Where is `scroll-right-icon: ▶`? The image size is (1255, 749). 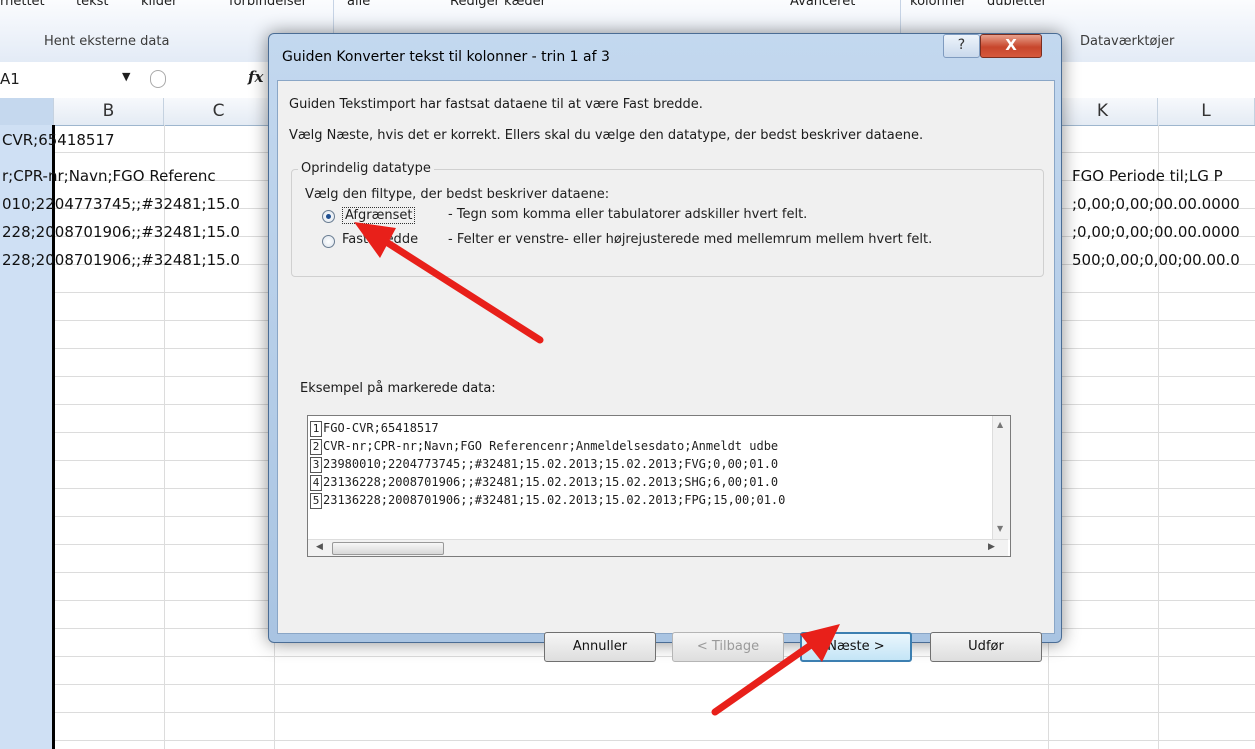 scroll-right-icon: ▶ is located at coordinates (991, 547).